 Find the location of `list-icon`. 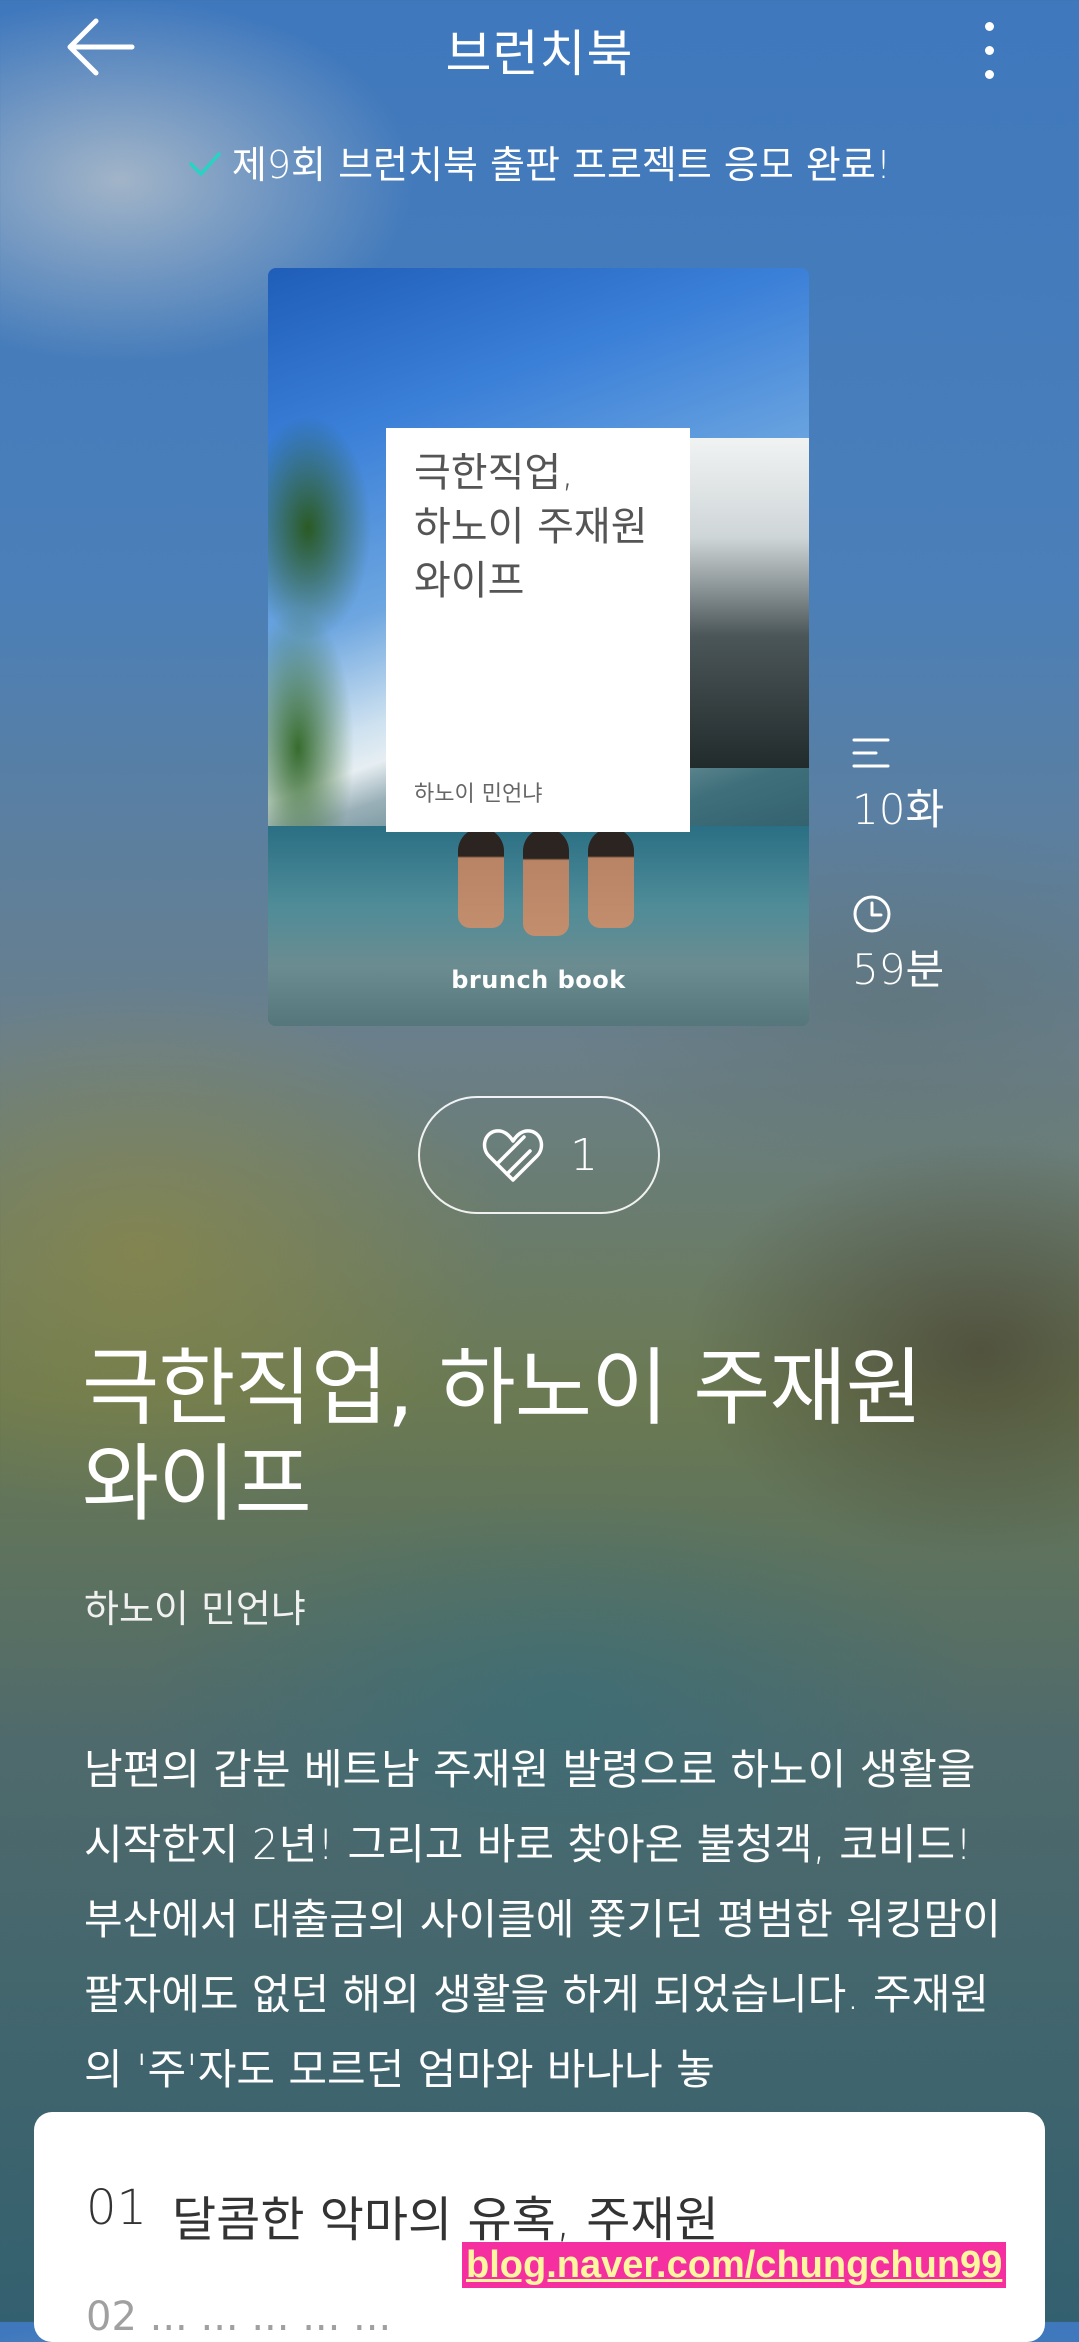

list-icon is located at coordinates (871, 753).